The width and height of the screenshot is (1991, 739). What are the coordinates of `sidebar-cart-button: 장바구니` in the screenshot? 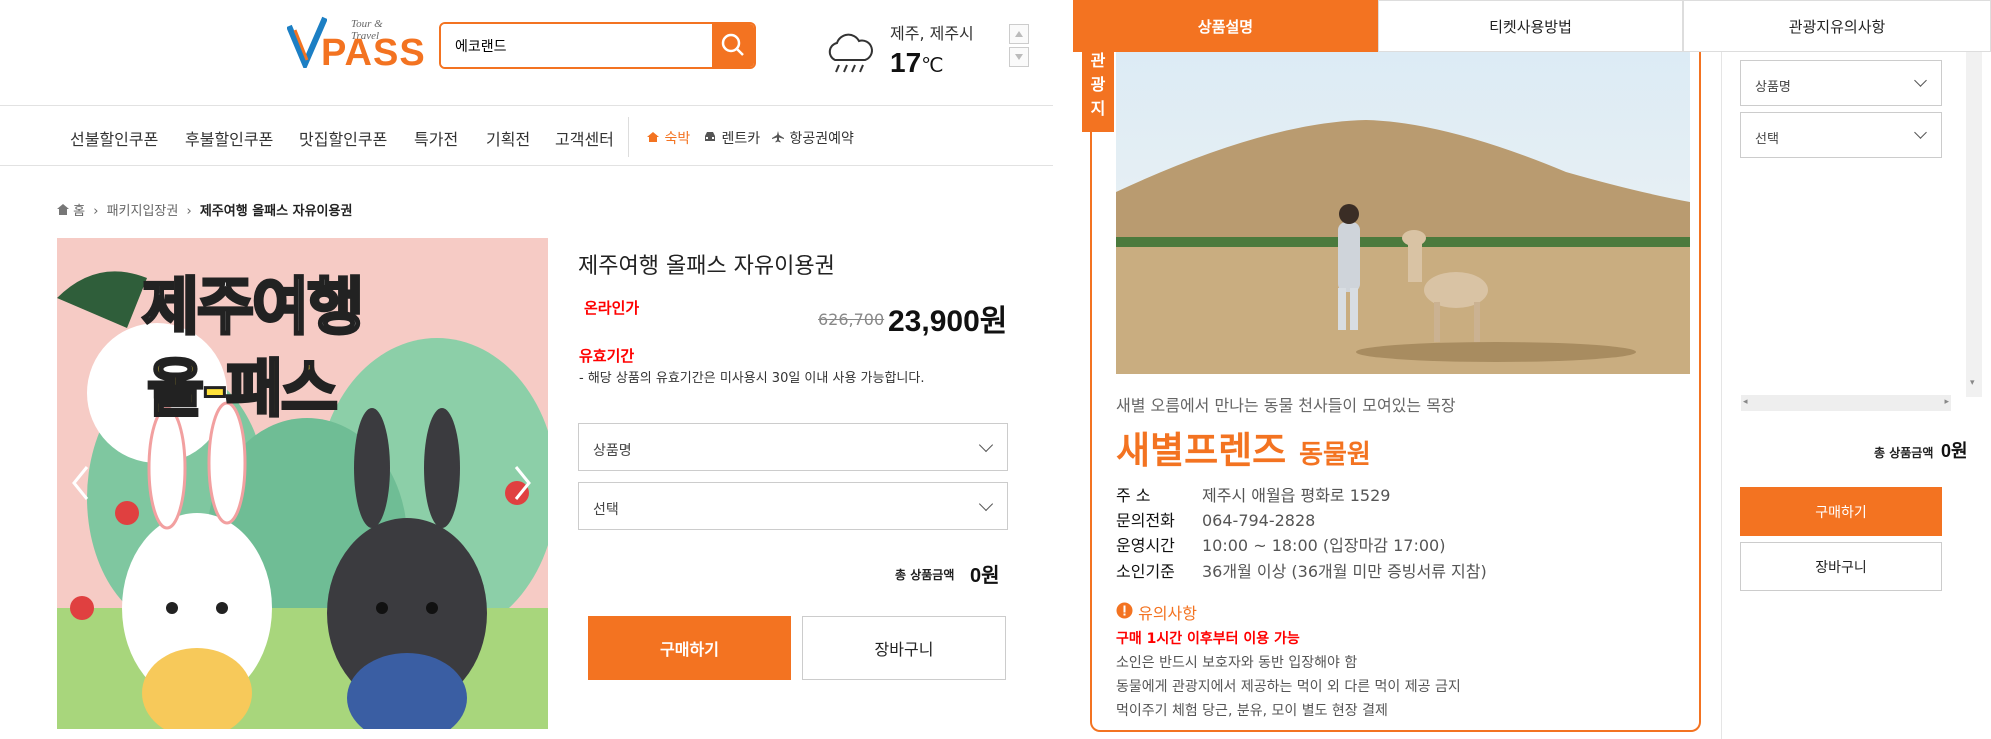 It's located at (1841, 566).